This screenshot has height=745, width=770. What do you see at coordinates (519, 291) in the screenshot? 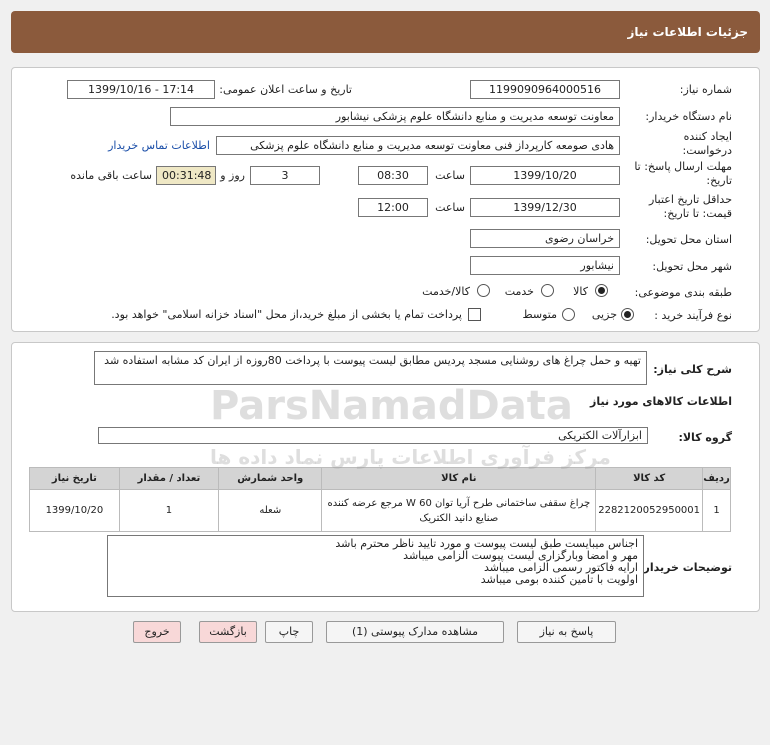
I see `category-service-label: خدمت` at bounding box center [519, 291].